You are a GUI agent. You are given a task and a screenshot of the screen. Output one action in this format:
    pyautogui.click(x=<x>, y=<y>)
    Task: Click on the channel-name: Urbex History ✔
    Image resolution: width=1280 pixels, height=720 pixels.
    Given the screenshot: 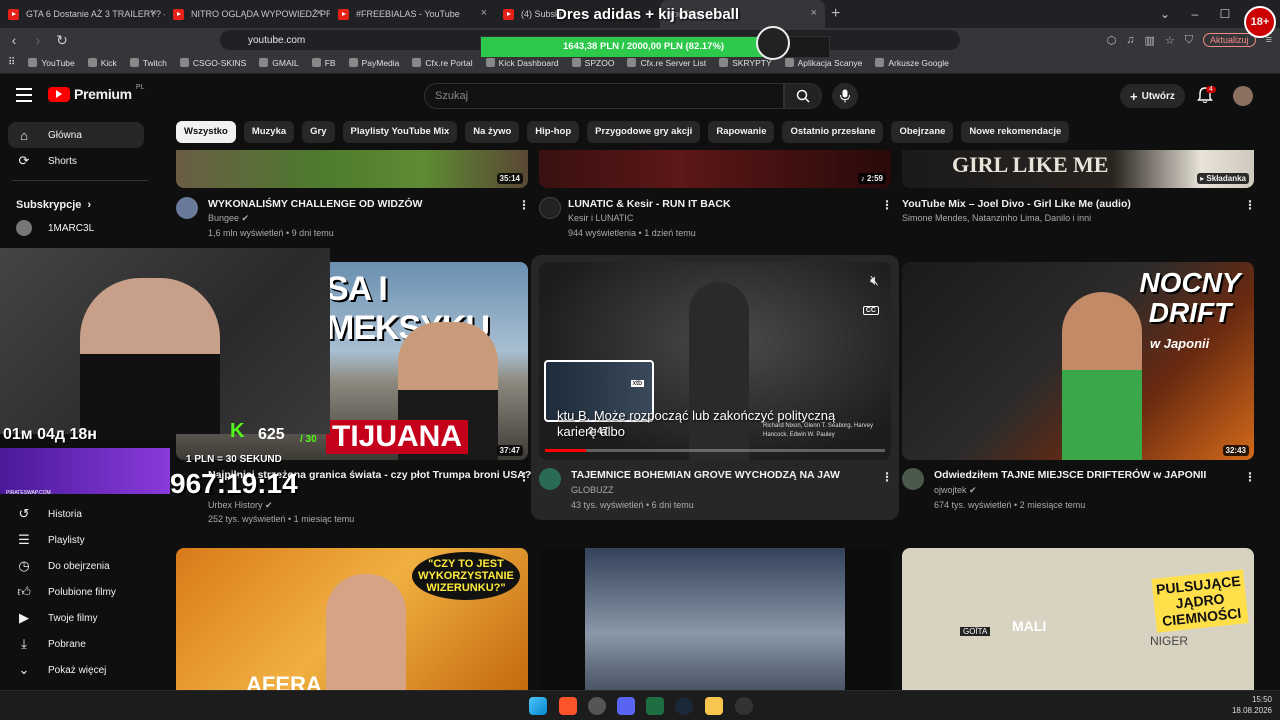 What is the action you would take?
    pyautogui.click(x=240, y=505)
    